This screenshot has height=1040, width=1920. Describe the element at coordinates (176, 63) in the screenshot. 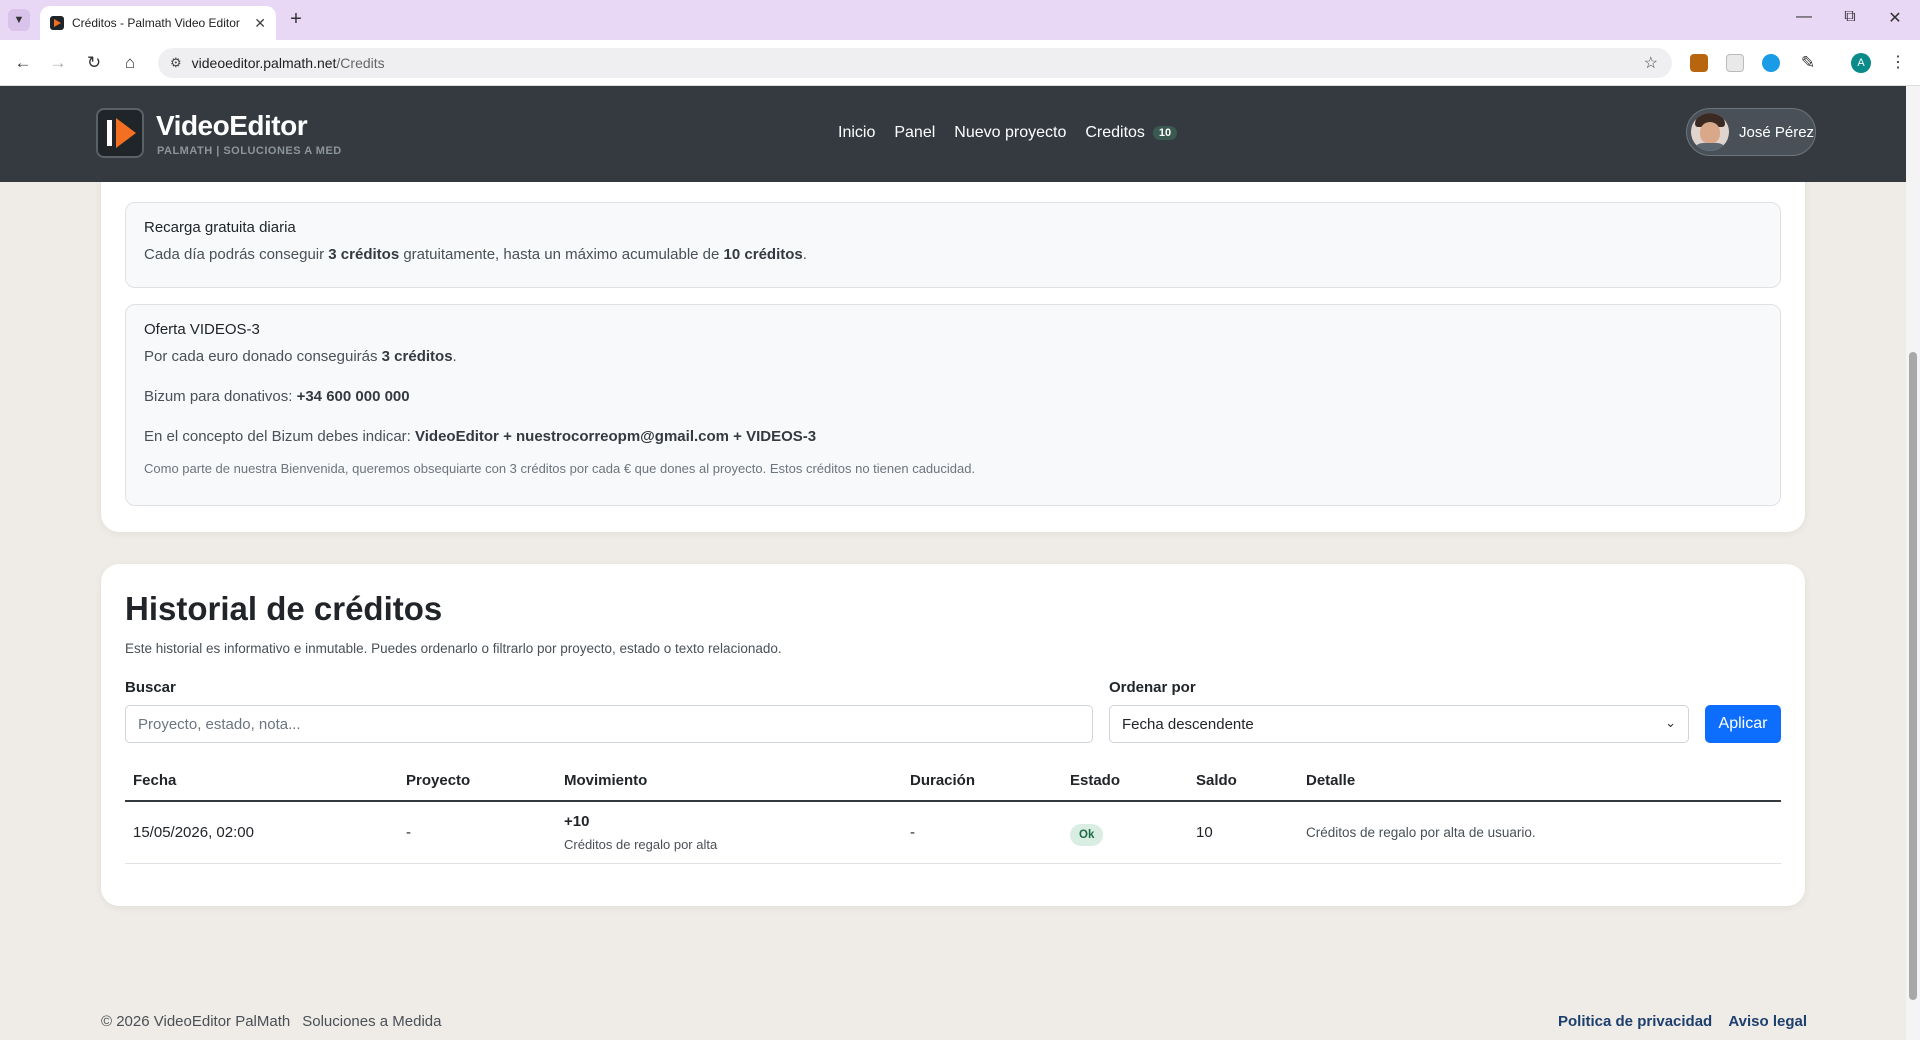

I see `site-info-icon: ⚙` at that location.